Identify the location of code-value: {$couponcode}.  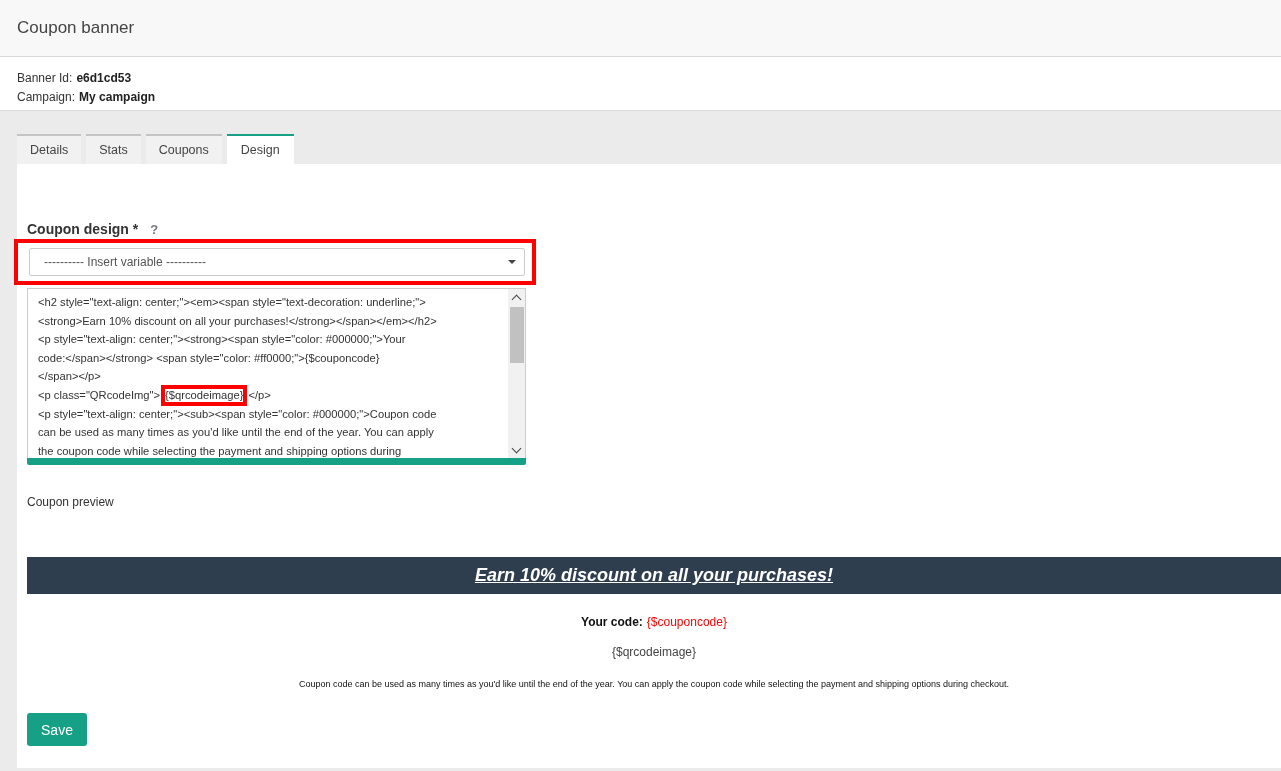
(686, 622).